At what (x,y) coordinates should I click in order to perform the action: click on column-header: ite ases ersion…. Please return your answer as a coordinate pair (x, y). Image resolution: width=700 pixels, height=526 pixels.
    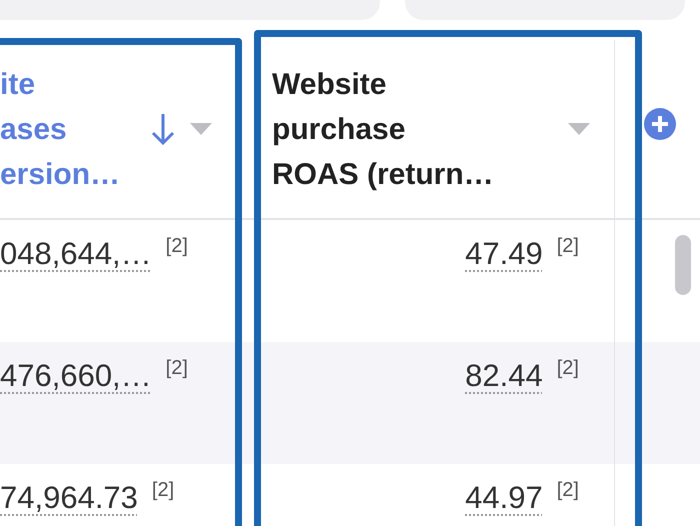
    Looking at the image, I should click on (70, 129).